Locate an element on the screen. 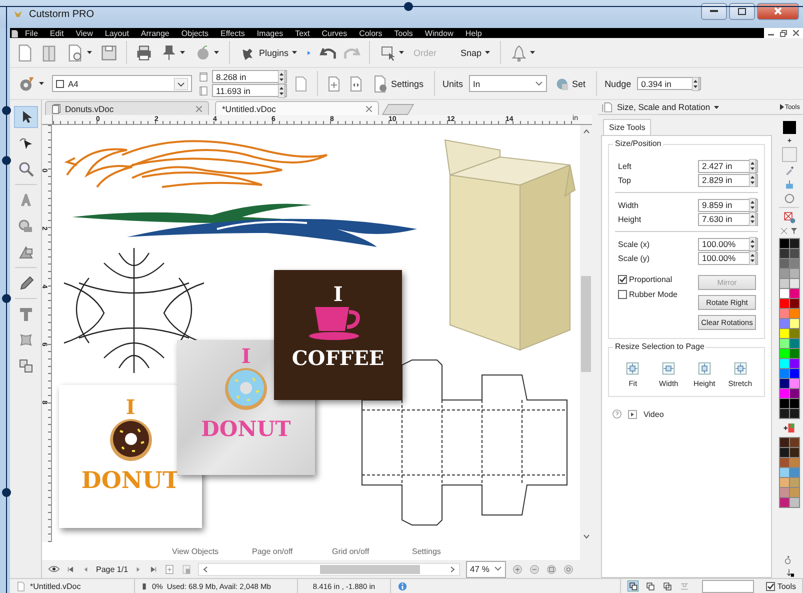  menu-item: Layout is located at coordinates (116, 33).